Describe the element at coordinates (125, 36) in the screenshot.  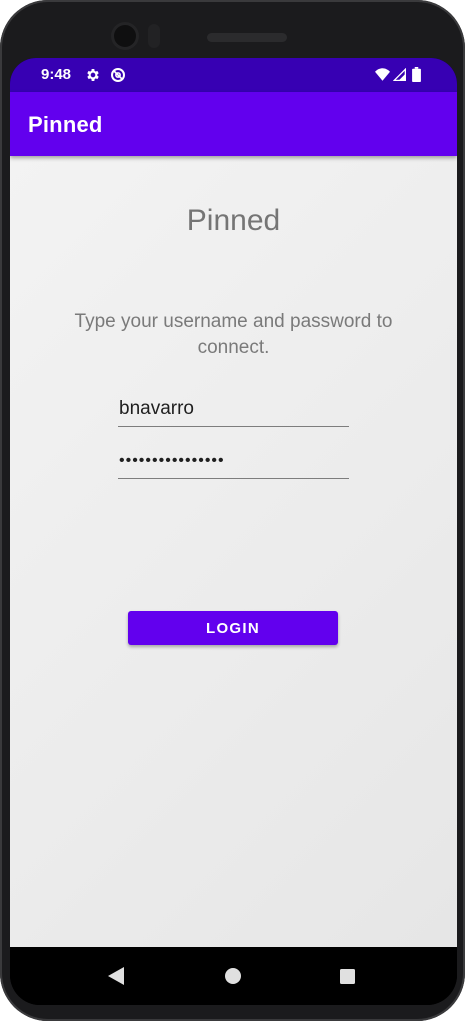
I see `front-camera` at that location.